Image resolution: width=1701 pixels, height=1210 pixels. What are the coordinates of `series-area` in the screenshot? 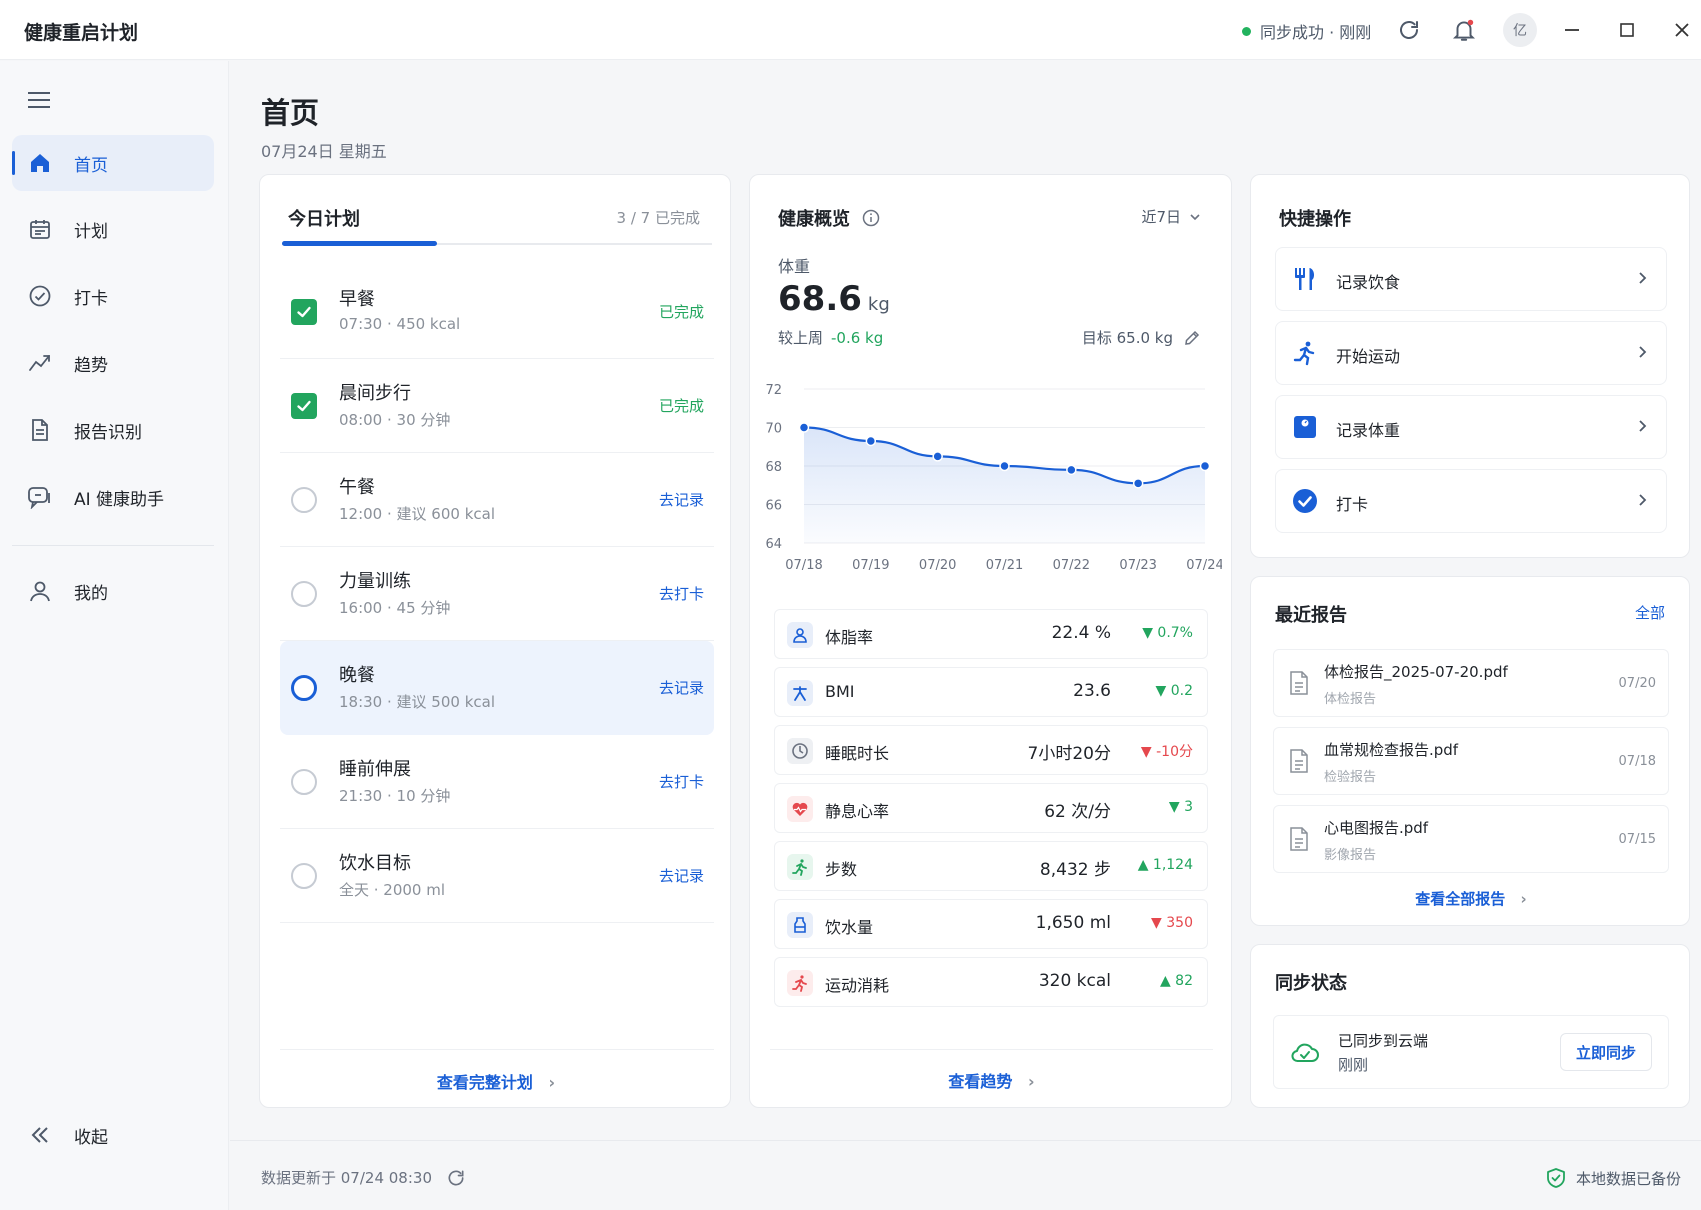 It's located at (1004, 485).